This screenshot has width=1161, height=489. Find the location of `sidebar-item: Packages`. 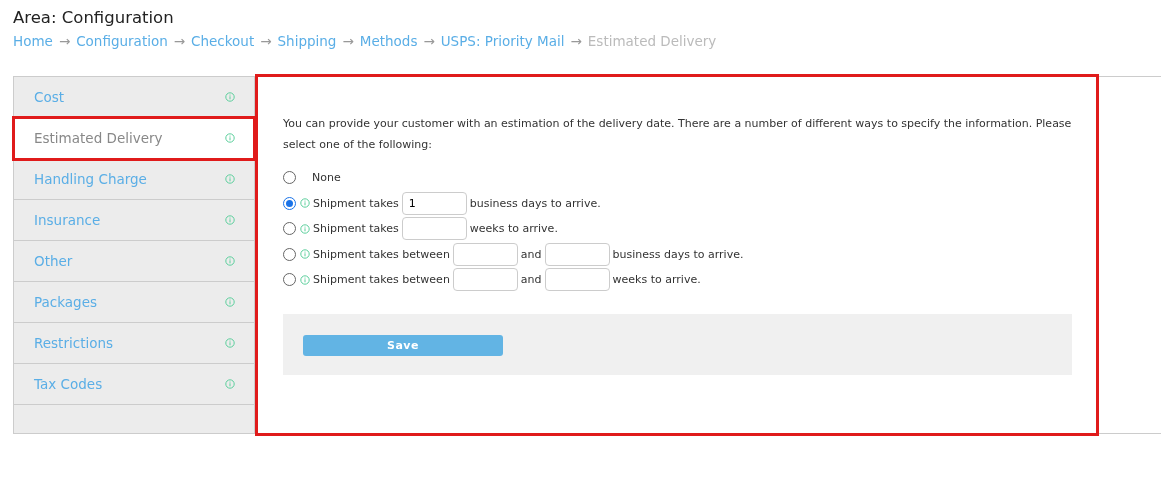

sidebar-item: Packages is located at coordinates (134, 302).